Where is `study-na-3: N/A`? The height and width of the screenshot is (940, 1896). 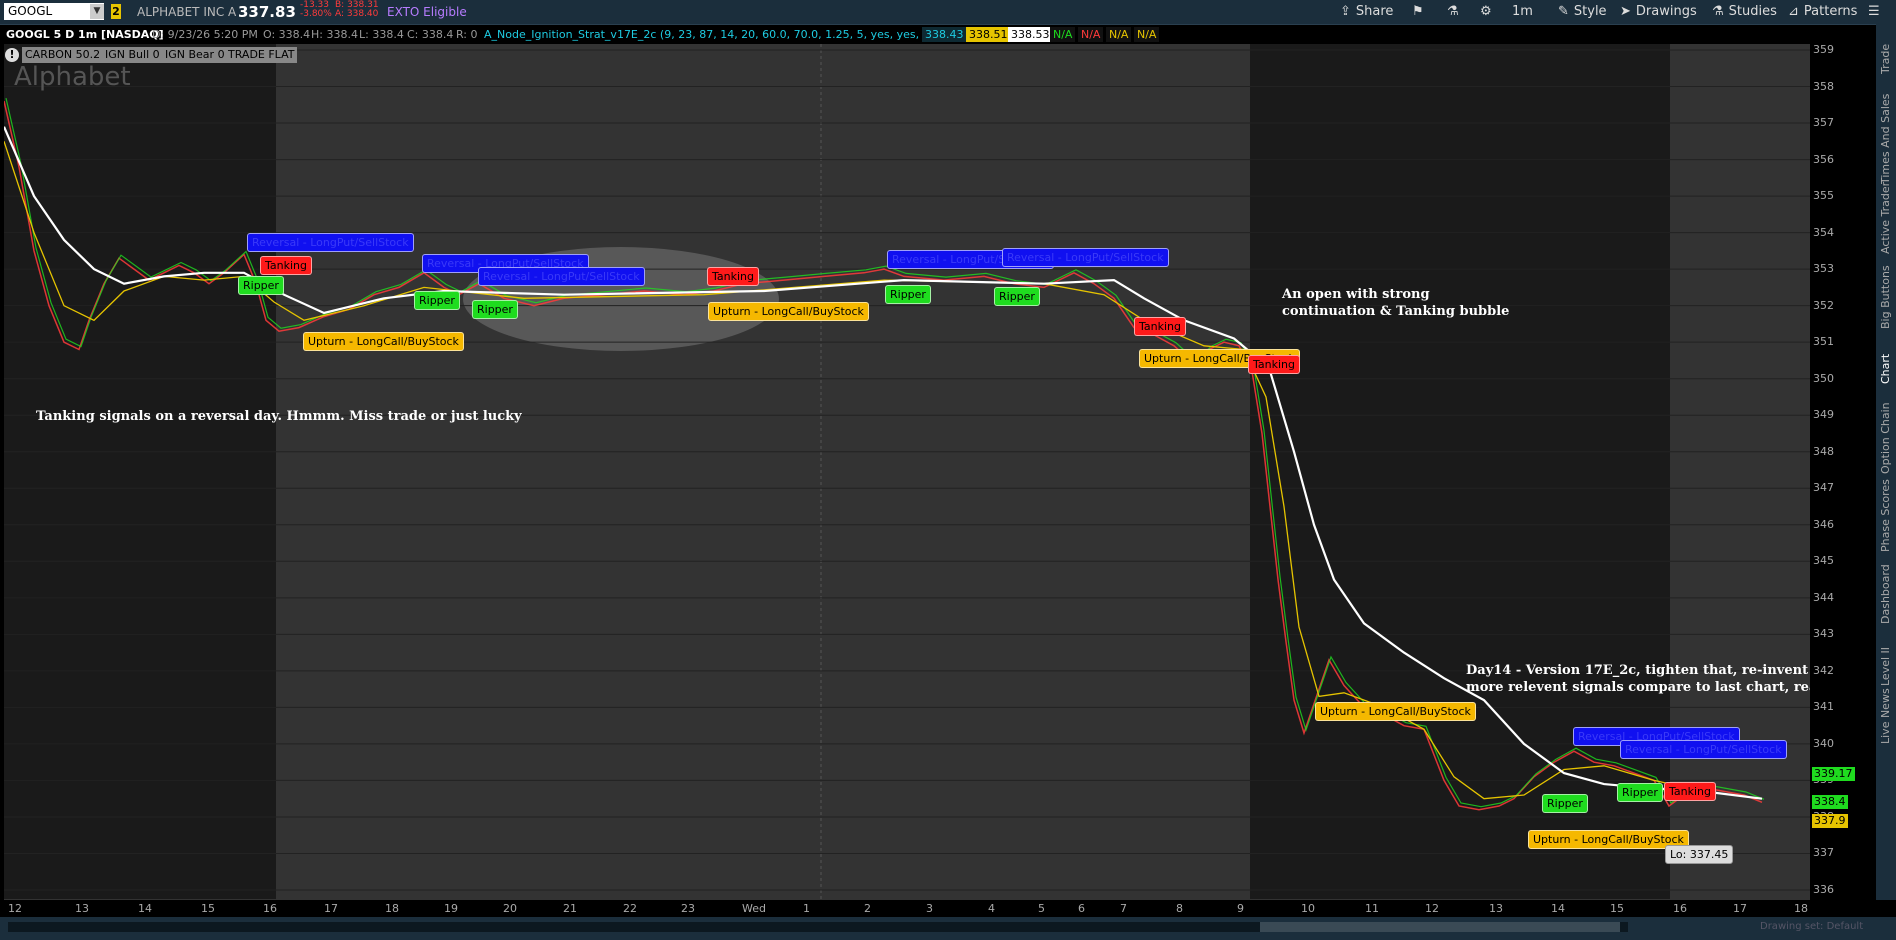 study-na-3: N/A is located at coordinates (1119, 34).